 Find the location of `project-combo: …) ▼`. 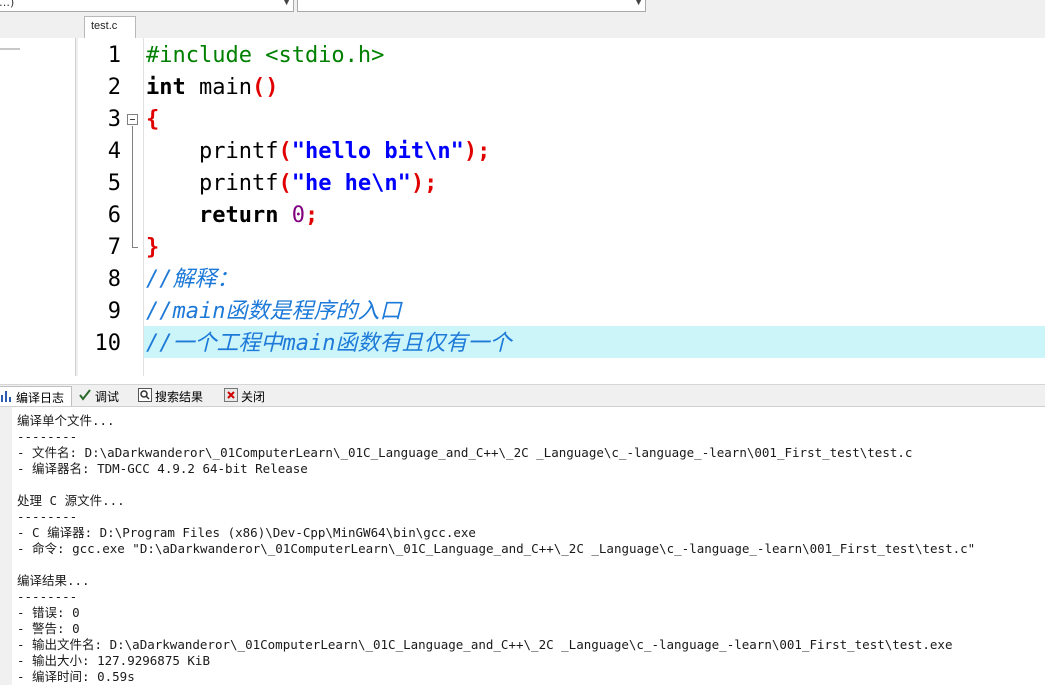

project-combo: …) ▼ is located at coordinates (147, 6).